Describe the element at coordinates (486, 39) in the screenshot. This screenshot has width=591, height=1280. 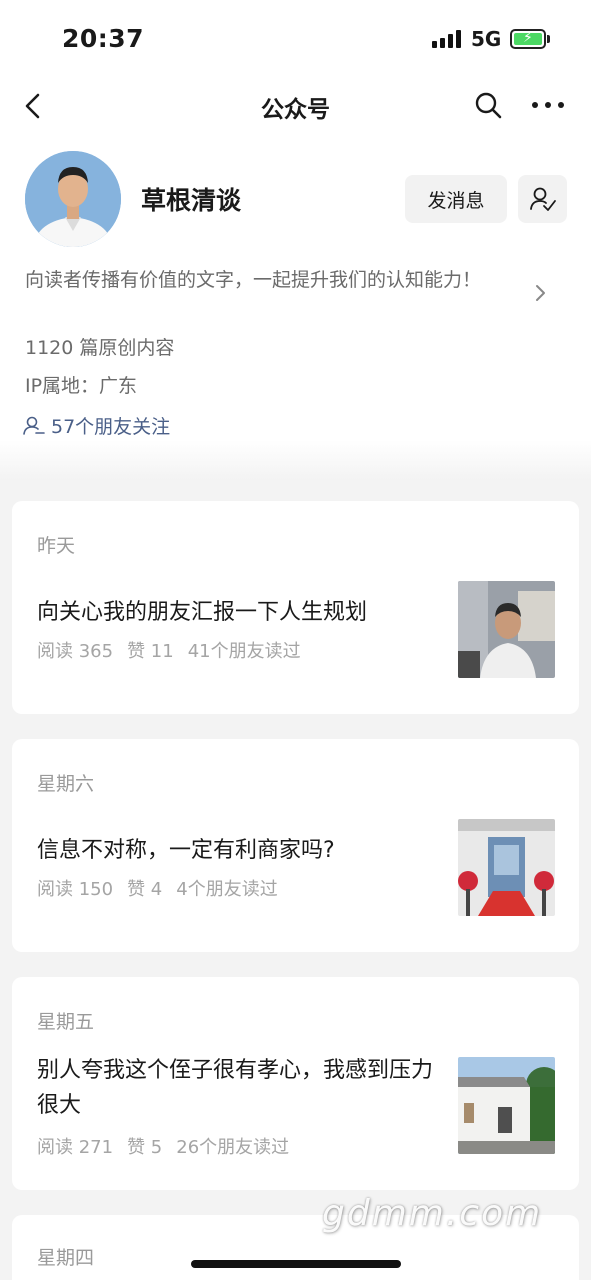
I see `network-label: 5G` at that location.